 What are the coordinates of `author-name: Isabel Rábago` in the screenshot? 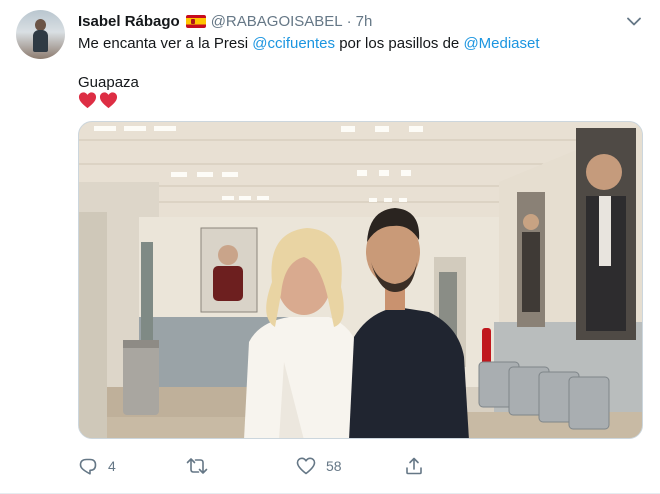 It's located at (129, 21).